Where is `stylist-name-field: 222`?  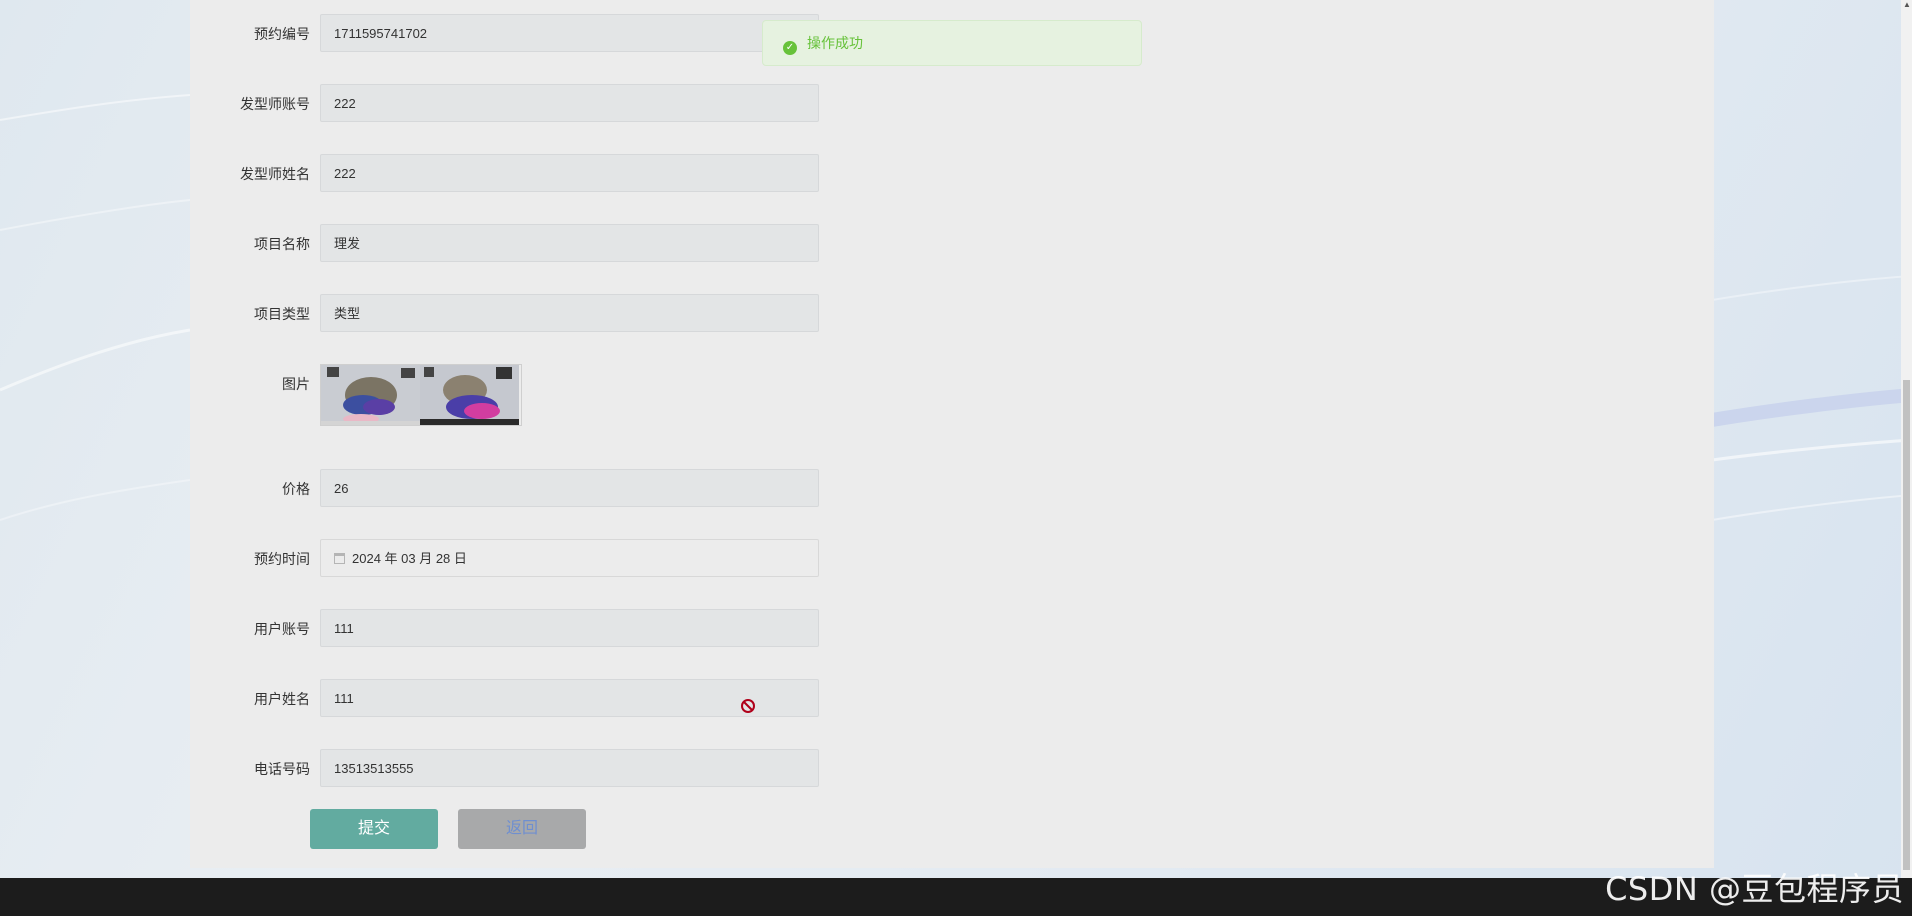 stylist-name-field: 222 is located at coordinates (569, 173).